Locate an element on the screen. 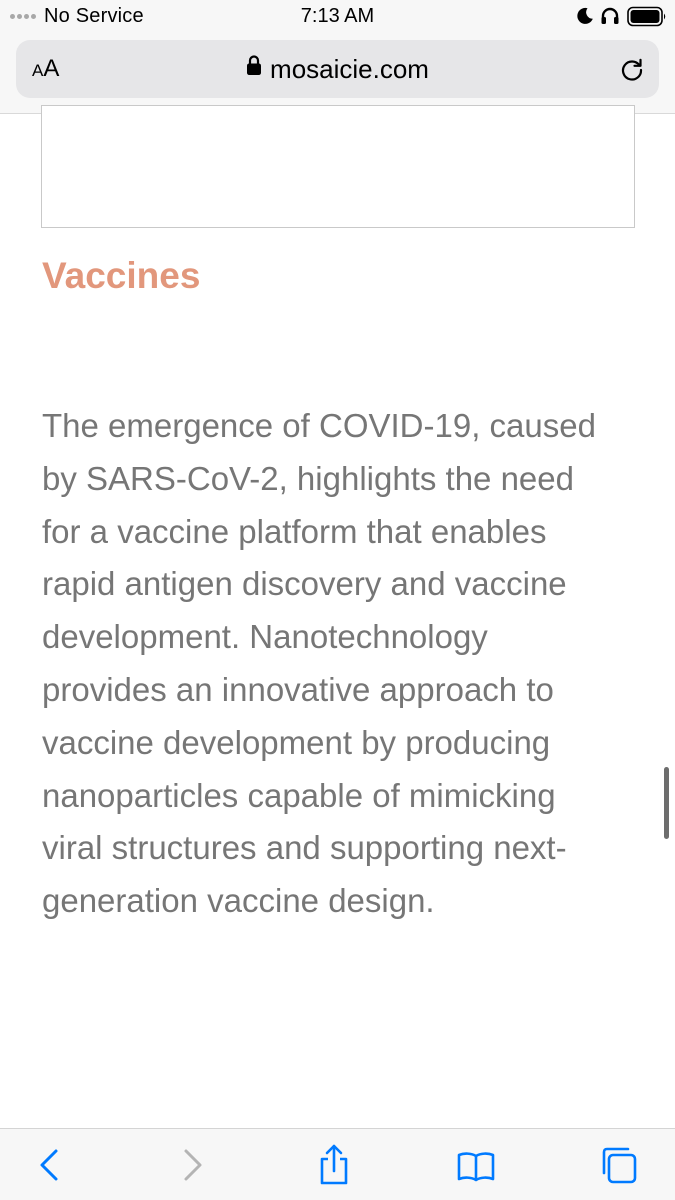 This screenshot has height=1200, width=675. bookmarks-button is located at coordinates (476, 1165).